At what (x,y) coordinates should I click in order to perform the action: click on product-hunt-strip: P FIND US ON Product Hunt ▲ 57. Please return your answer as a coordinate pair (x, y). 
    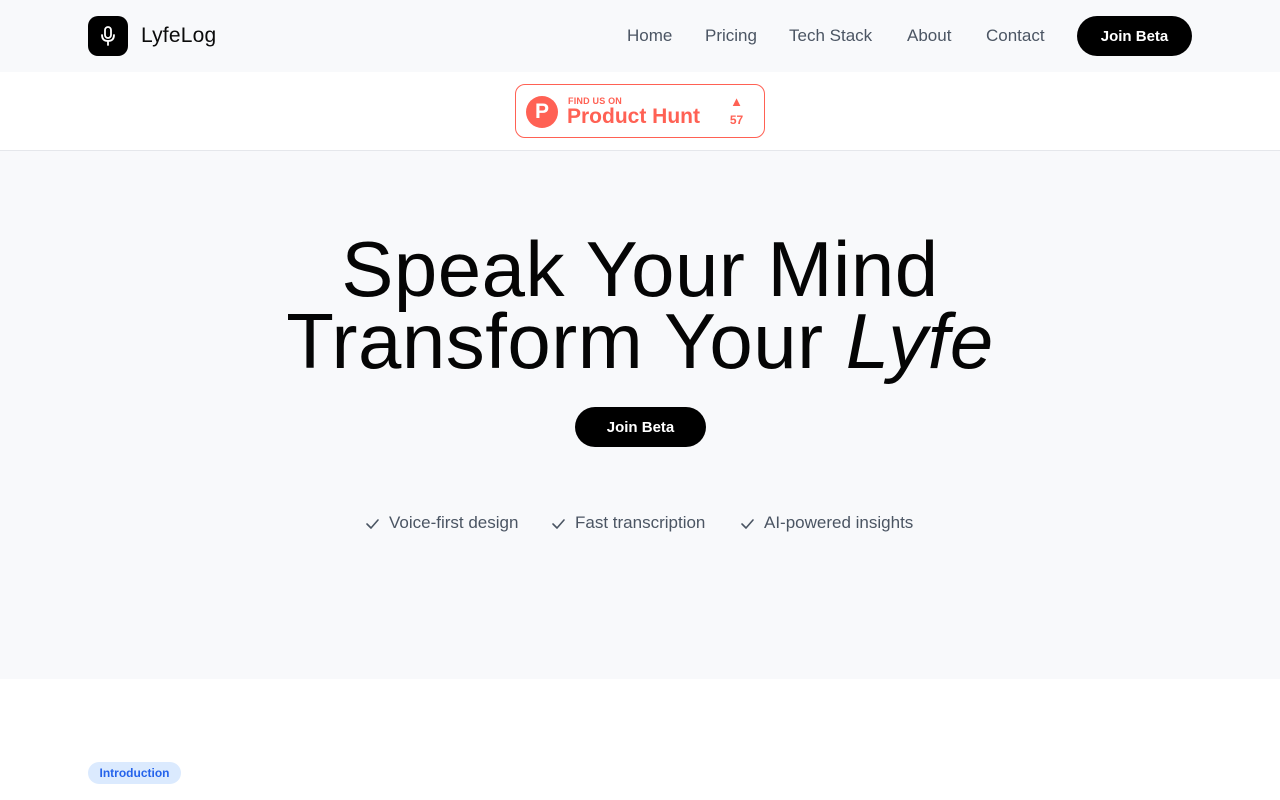
    Looking at the image, I should click on (640, 111).